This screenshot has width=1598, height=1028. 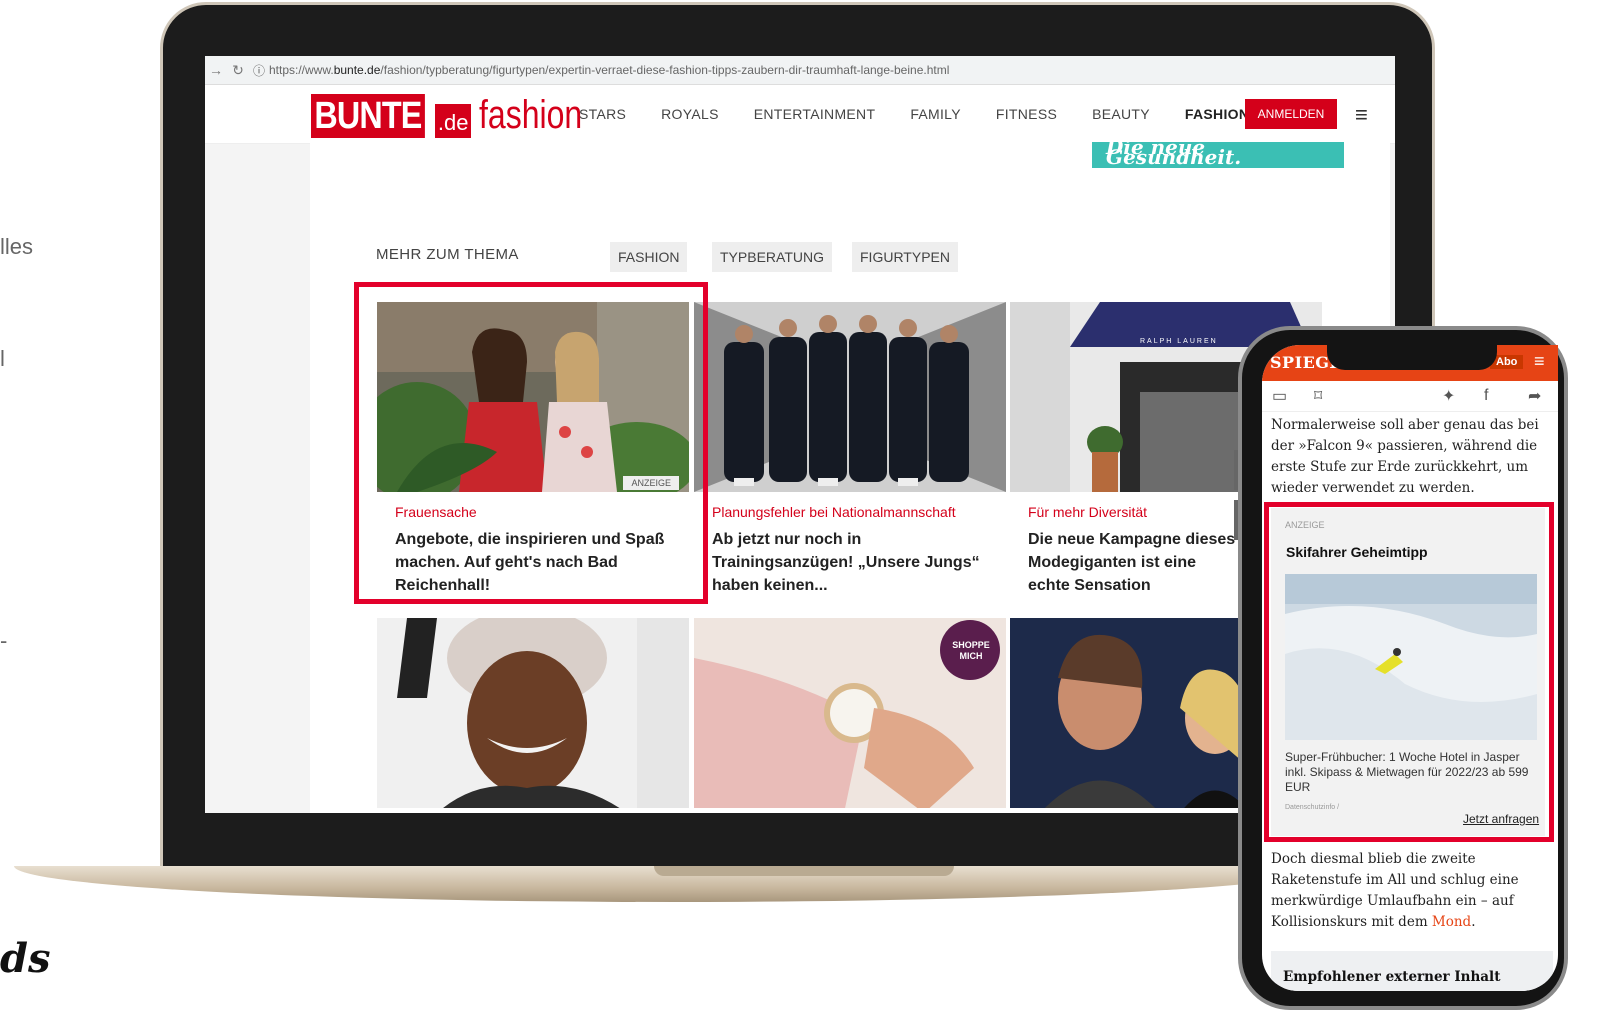 What do you see at coordinates (834, 512) in the screenshot?
I see `teaser-kicker: Planungsfehler bei Nationalmannschaft` at bounding box center [834, 512].